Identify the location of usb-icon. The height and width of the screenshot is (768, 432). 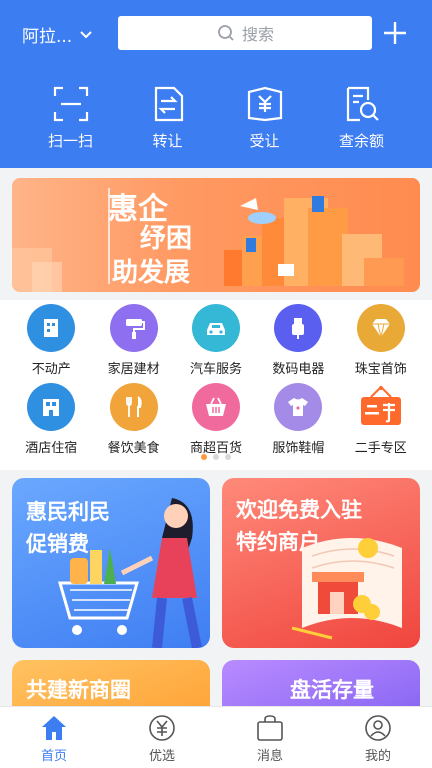
(298, 328).